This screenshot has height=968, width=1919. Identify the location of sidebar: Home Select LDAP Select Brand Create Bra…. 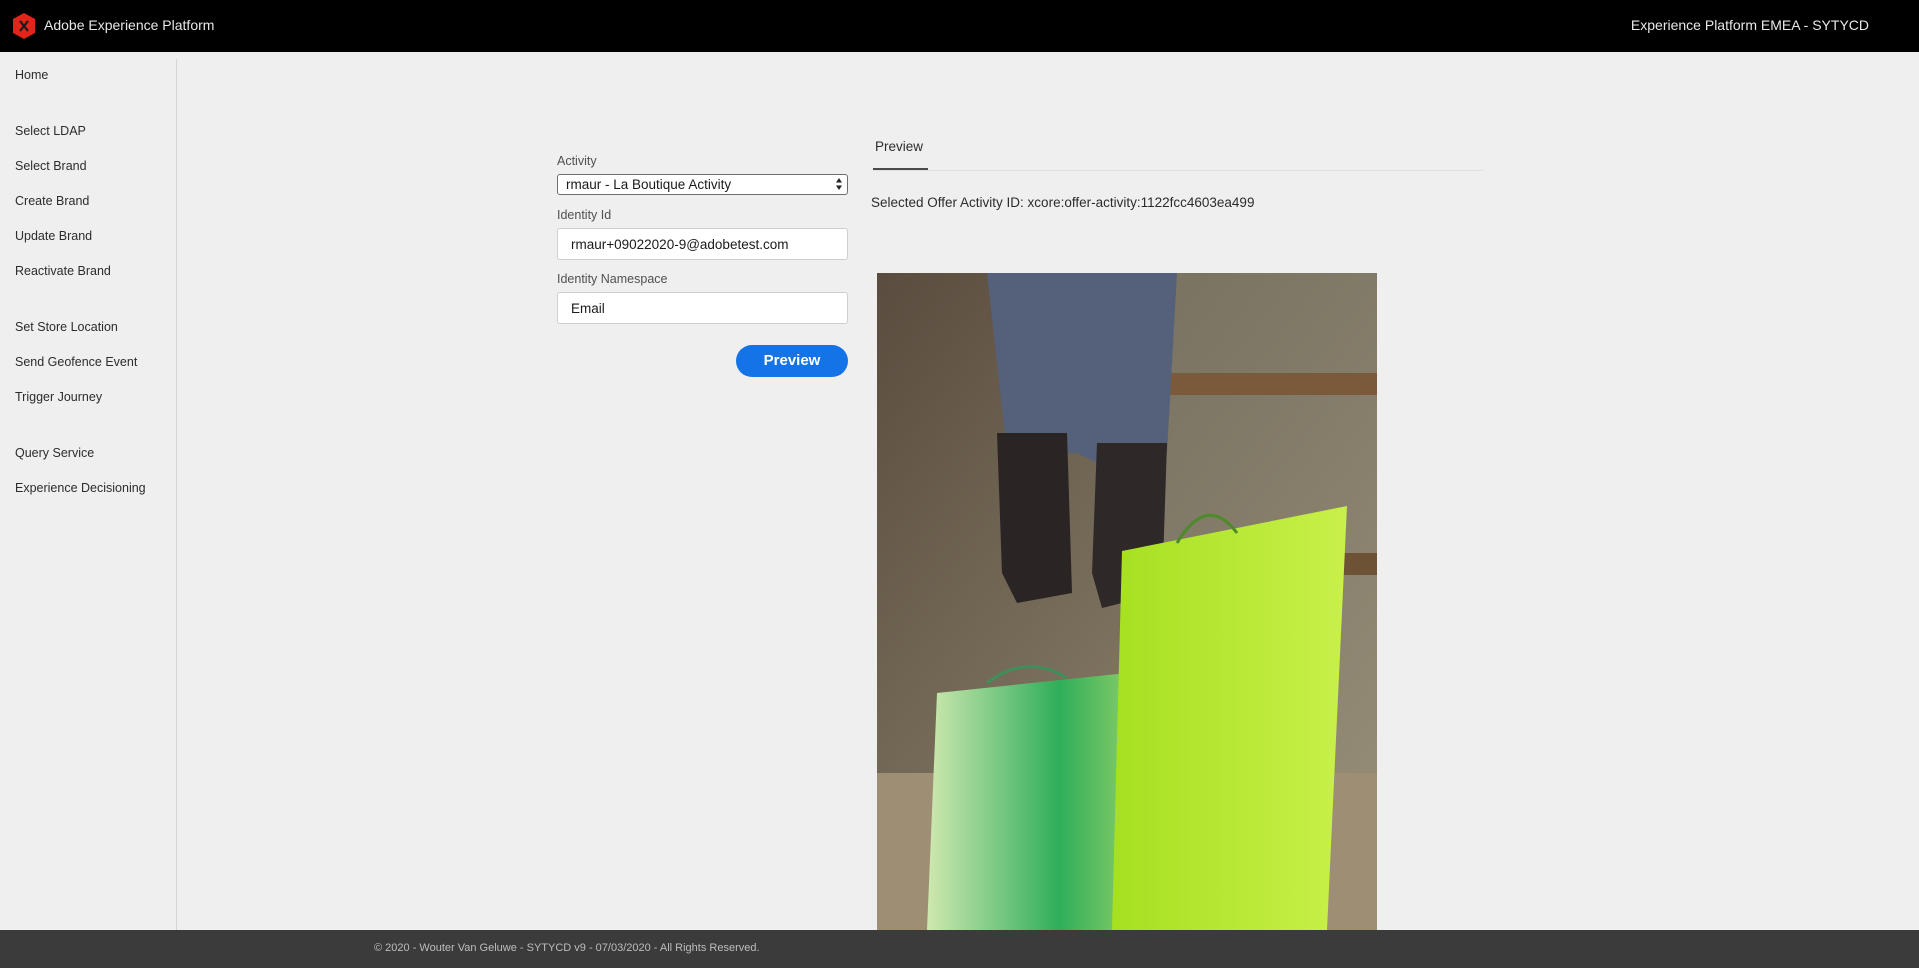
(88, 494).